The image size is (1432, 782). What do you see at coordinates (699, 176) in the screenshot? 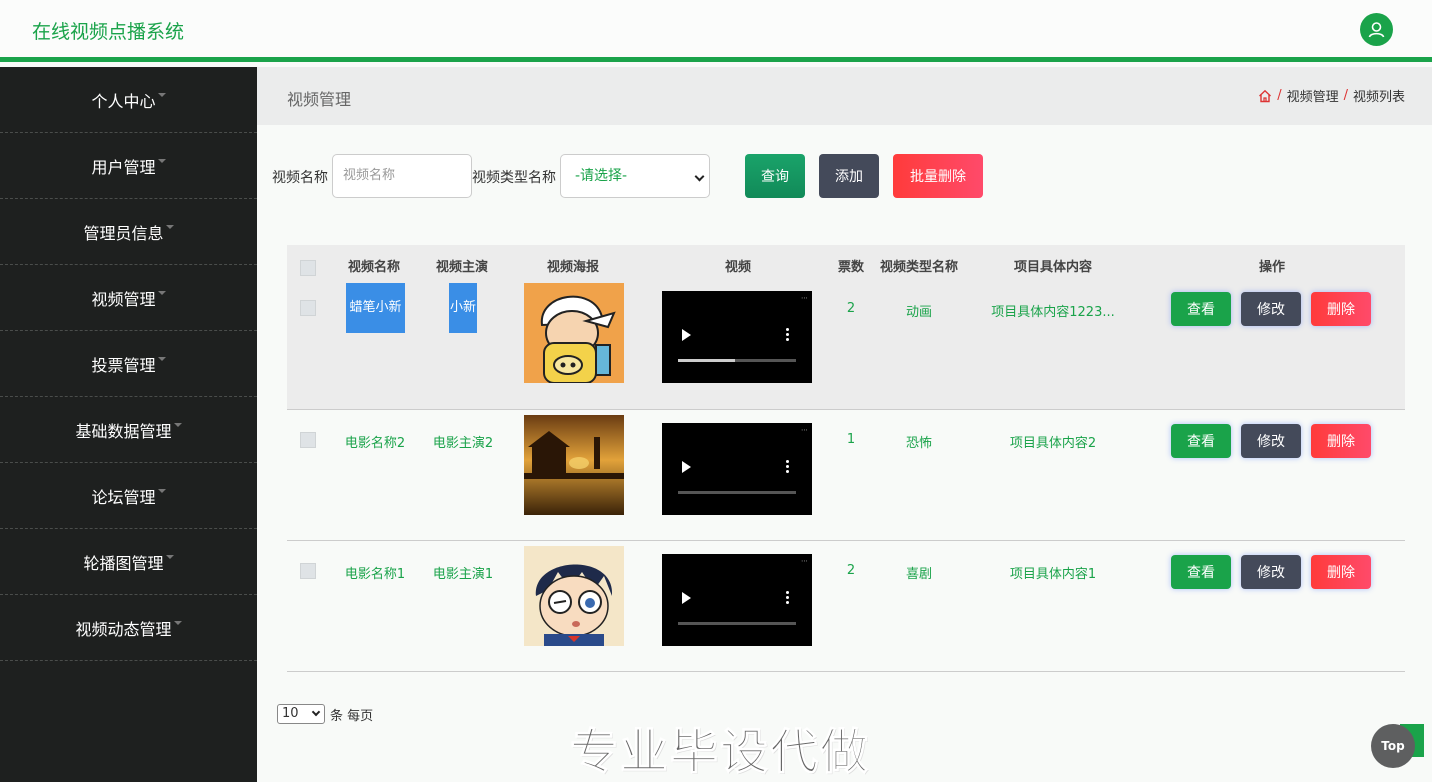
I see `chevron-down-icon` at bounding box center [699, 176].